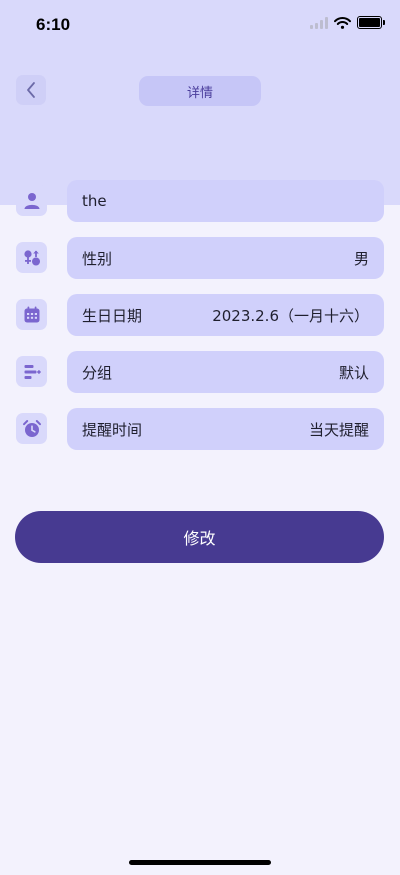  I want to click on status-icons, so click(347, 22).